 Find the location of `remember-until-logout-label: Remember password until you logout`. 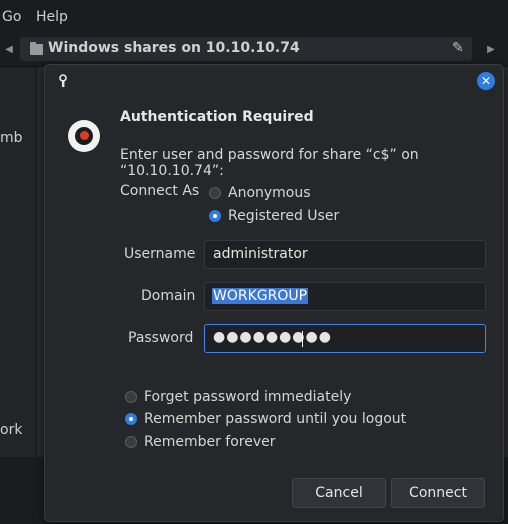

remember-until-logout-label: Remember password until you logout is located at coordinates (275, 419).